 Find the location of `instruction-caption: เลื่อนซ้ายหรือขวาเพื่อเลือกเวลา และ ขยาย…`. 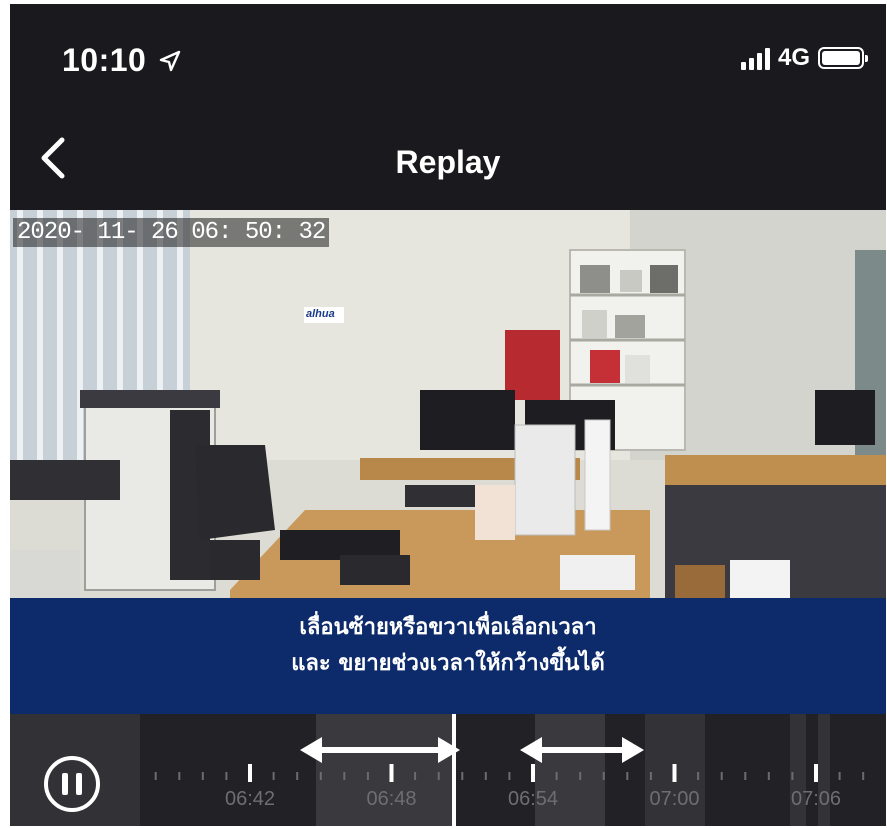

instruction-caption: เลื่อนซ้ายหรือขวาเพื่อเลือกเวลา และ ขยาย… is located at coordinates (448, 656).